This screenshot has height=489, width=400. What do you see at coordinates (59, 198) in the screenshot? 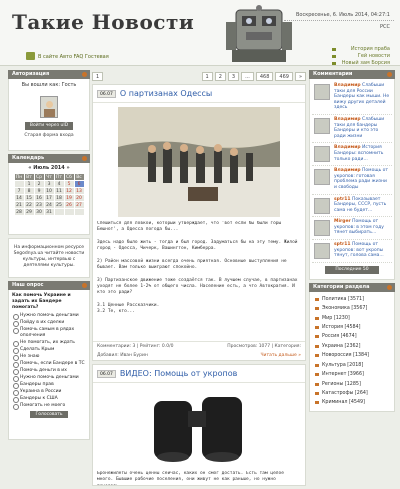
I see `calendar-day: 18` at bounding box center [59, 198].